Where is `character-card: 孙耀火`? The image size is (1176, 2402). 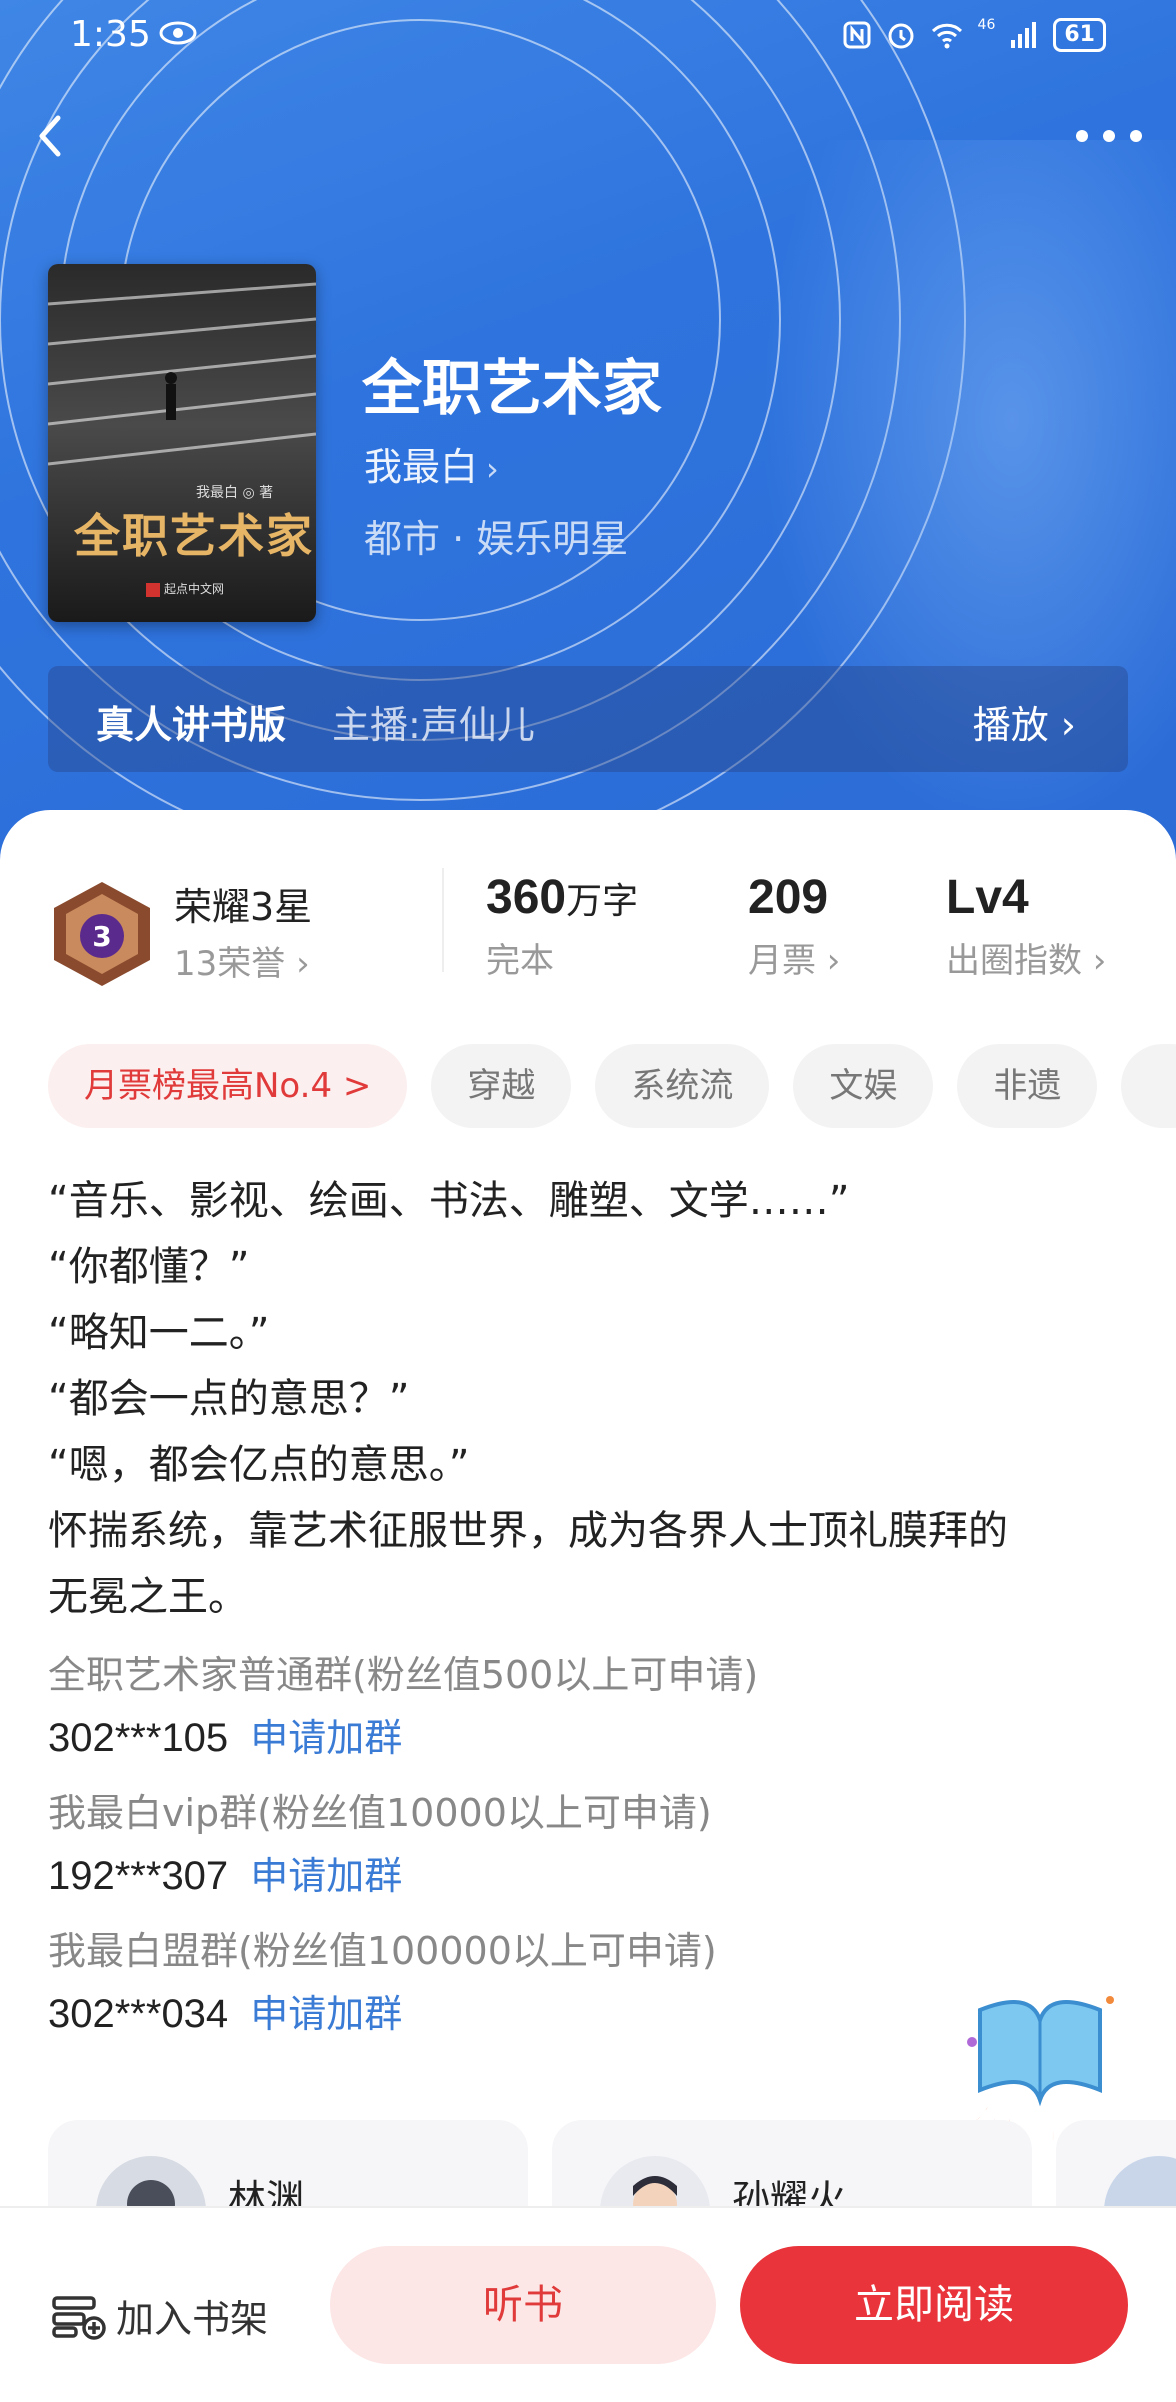
character-card: 孙耀火 is located at coordinates (792, 2170).